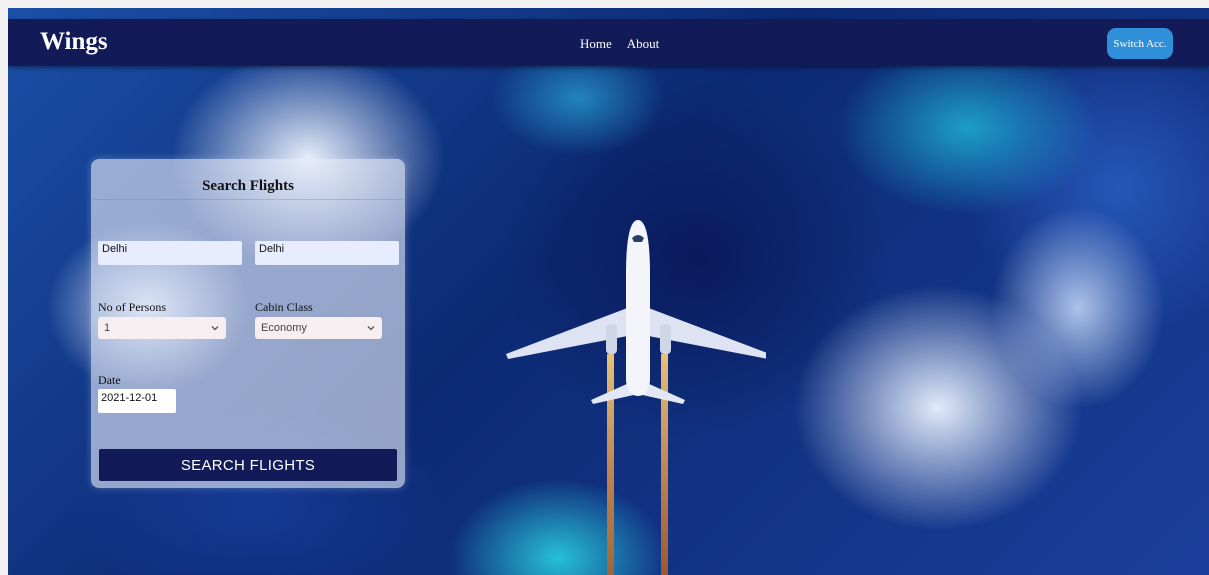 The width and height of the screenshot is (1209, 575). I want to click on switch-account-button: Switch Acc., so click(1140, 43).